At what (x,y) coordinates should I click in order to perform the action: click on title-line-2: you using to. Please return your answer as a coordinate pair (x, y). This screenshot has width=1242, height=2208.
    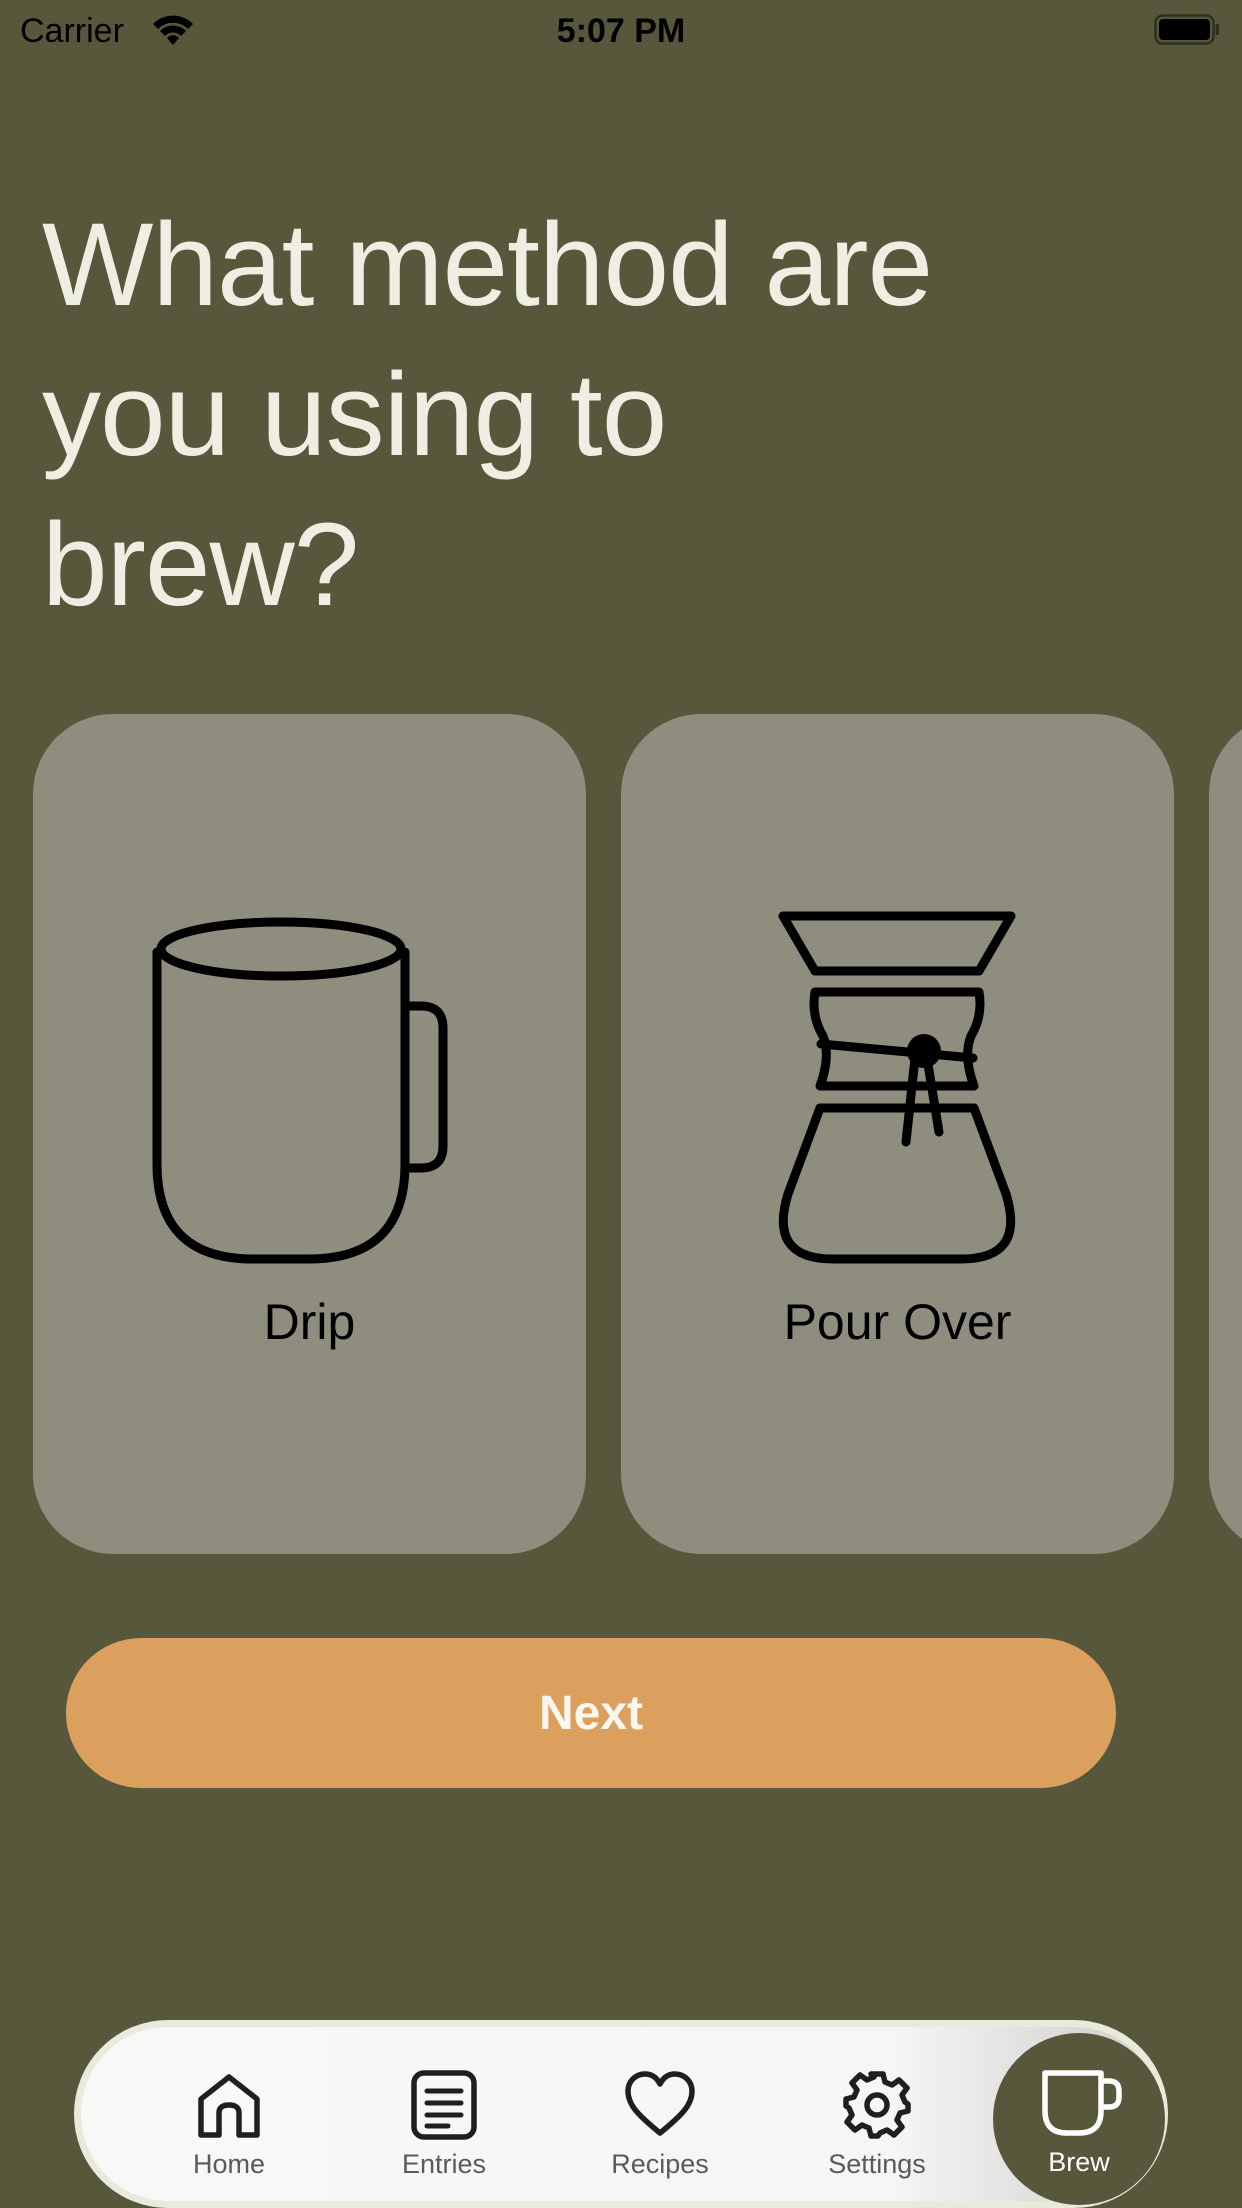
    Looking at the image, I should click on (354, 415).